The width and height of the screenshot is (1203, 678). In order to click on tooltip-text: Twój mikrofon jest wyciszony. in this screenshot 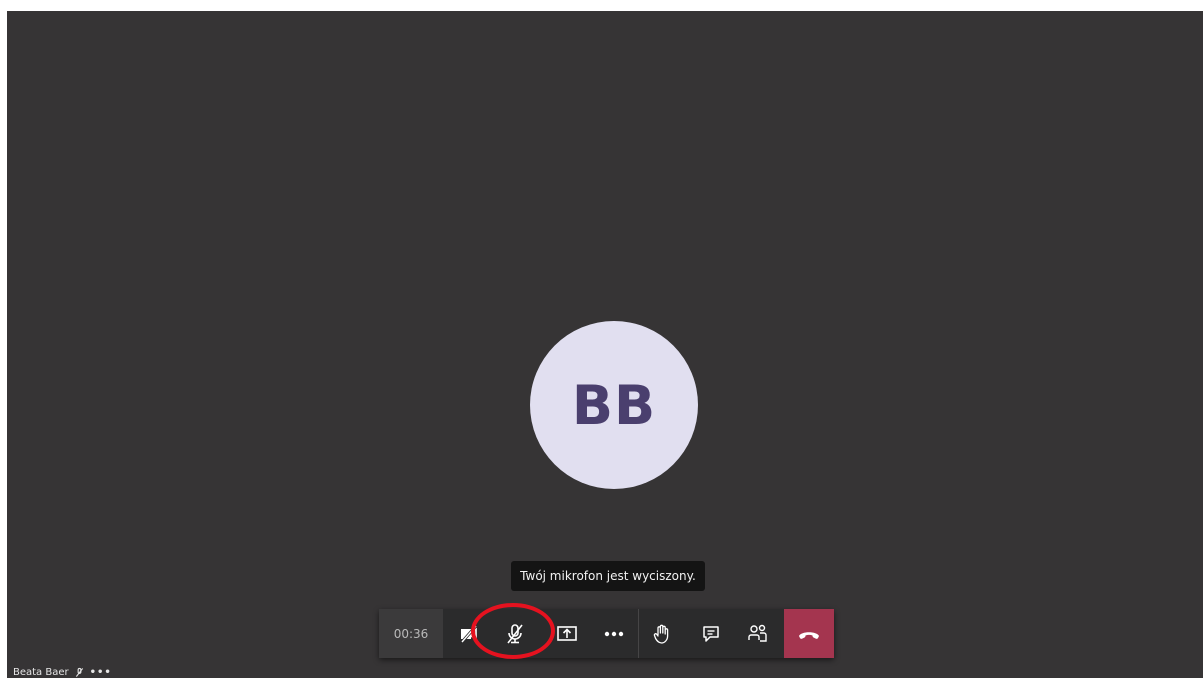, I will do `click(608, 576)`.